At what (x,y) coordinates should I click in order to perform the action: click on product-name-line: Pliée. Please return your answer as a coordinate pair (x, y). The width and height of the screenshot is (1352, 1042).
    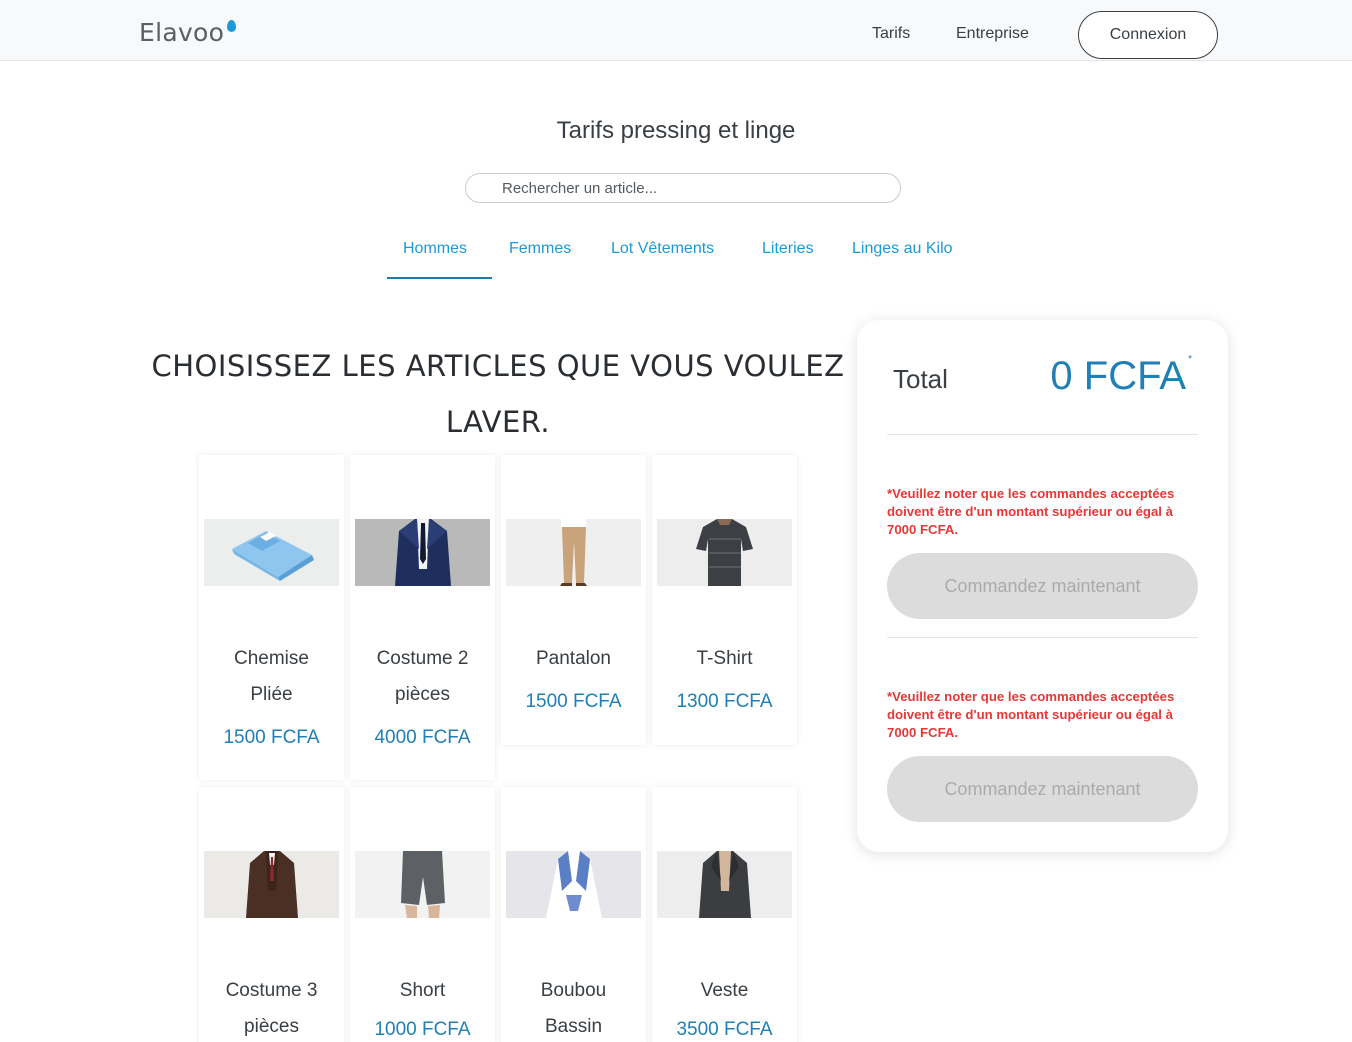
    Looking at the image, I should click on (271, 694).